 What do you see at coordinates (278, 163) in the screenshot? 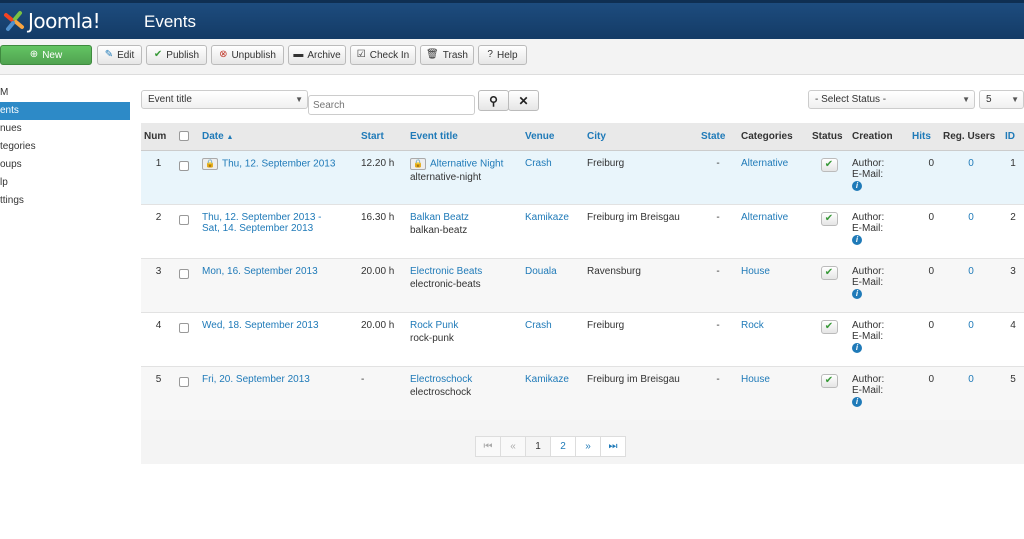
I see `event-date-link: Thu, 12. September 2013` at bounding box center [278, 163].